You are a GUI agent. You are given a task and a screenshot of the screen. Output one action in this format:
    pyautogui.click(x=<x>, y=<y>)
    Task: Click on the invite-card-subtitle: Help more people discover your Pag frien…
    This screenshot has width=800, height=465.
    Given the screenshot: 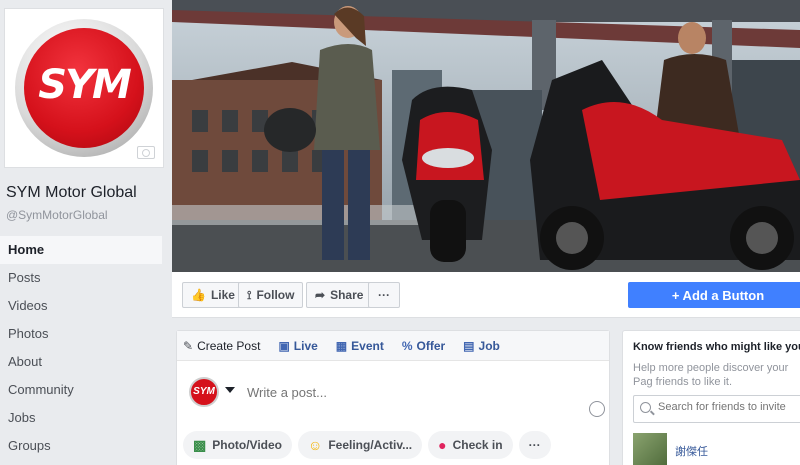 What is the action you would take?
    pyautogui.click(x=711, y=375)
    